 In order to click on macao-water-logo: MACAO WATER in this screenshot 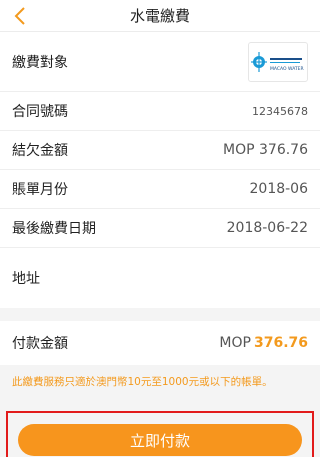, I will do `click(278, 61)`.